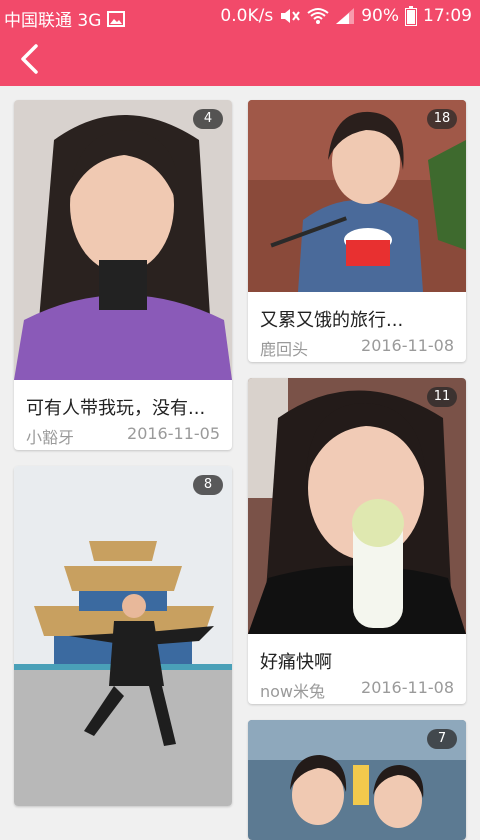 This screenshot has width=480, height=840. I want to click on photo-count-badge: 8, so click(208, 485).